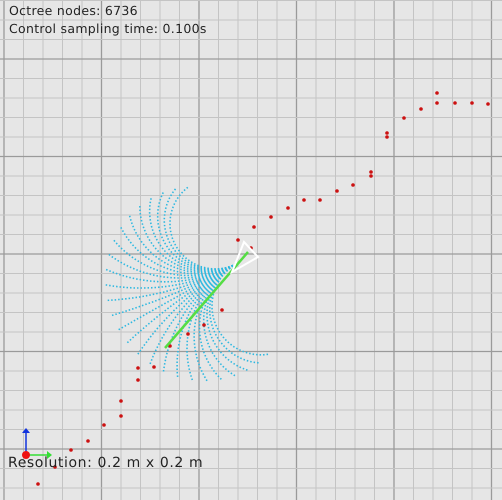  Describe the element at coordinates (245, 257) in the screenshot. I see `robot-marker` at that location.